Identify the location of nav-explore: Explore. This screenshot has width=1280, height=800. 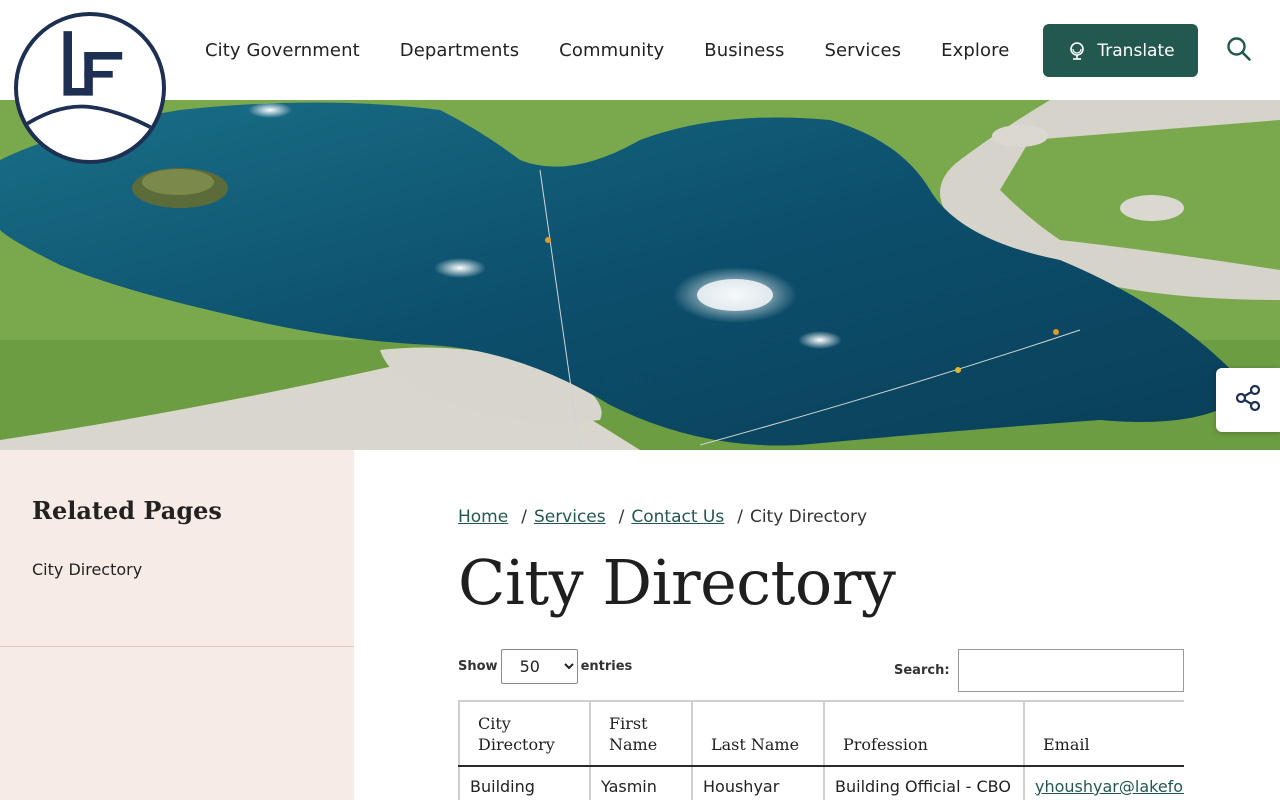
(975, 50).